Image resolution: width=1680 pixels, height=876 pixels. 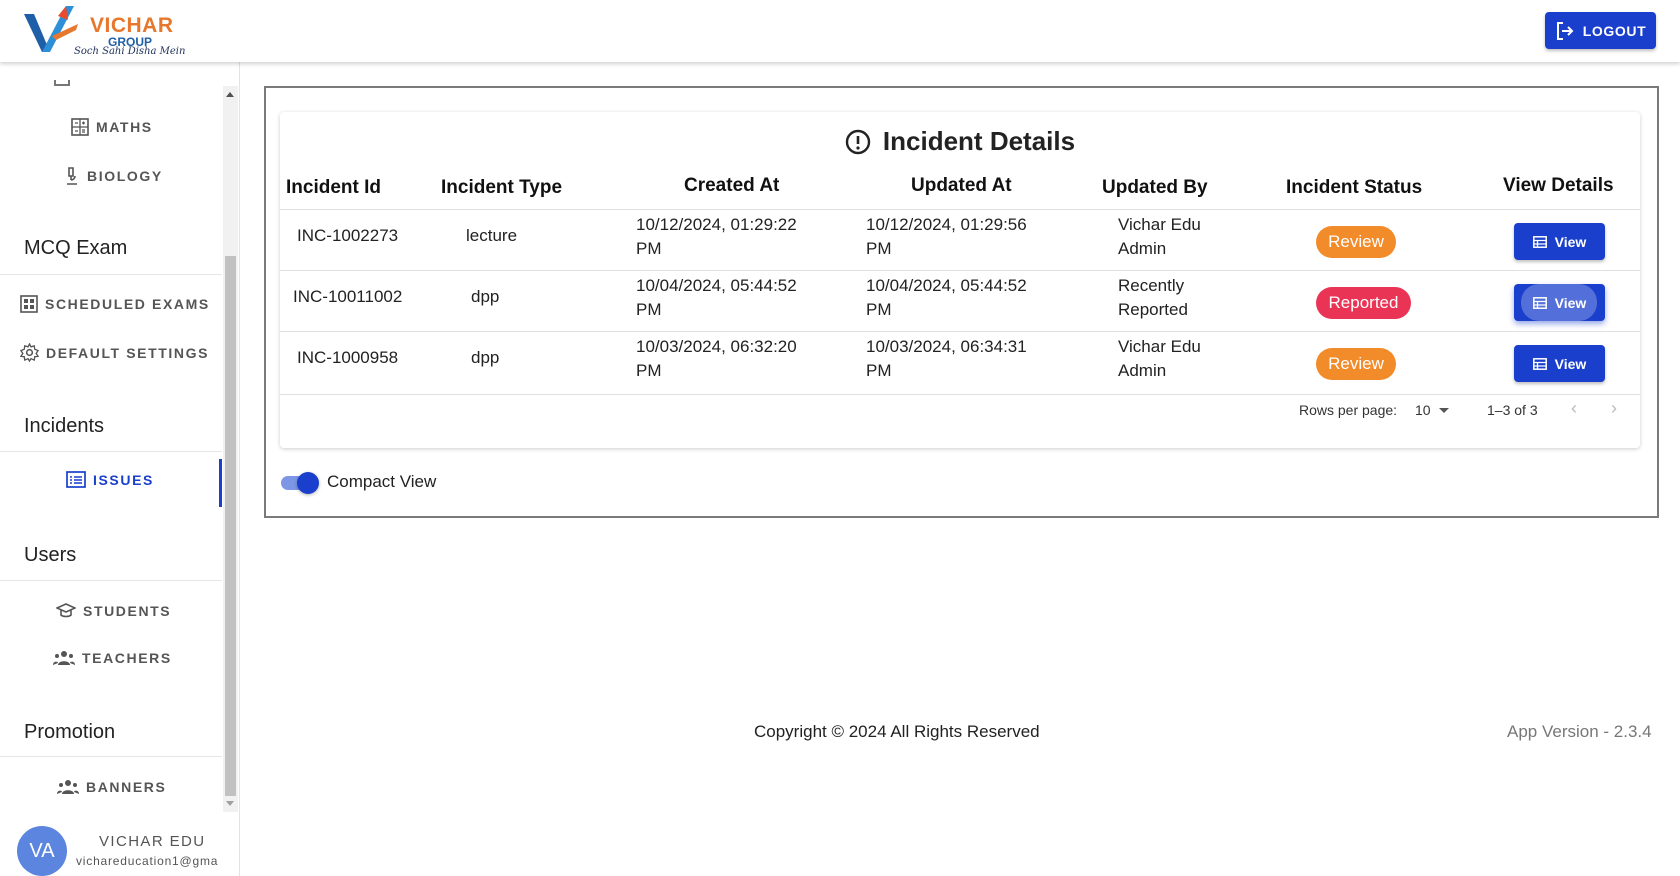 I want to click on grid-icon, so click(x=29, y=304).